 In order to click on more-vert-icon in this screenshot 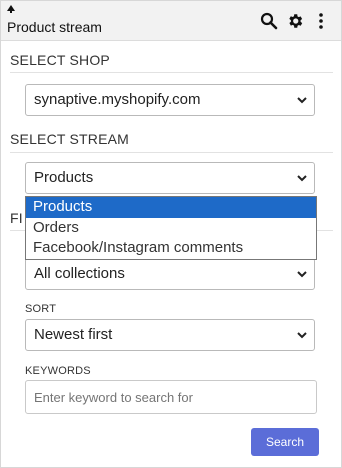, I will do `click(321, 21)`.